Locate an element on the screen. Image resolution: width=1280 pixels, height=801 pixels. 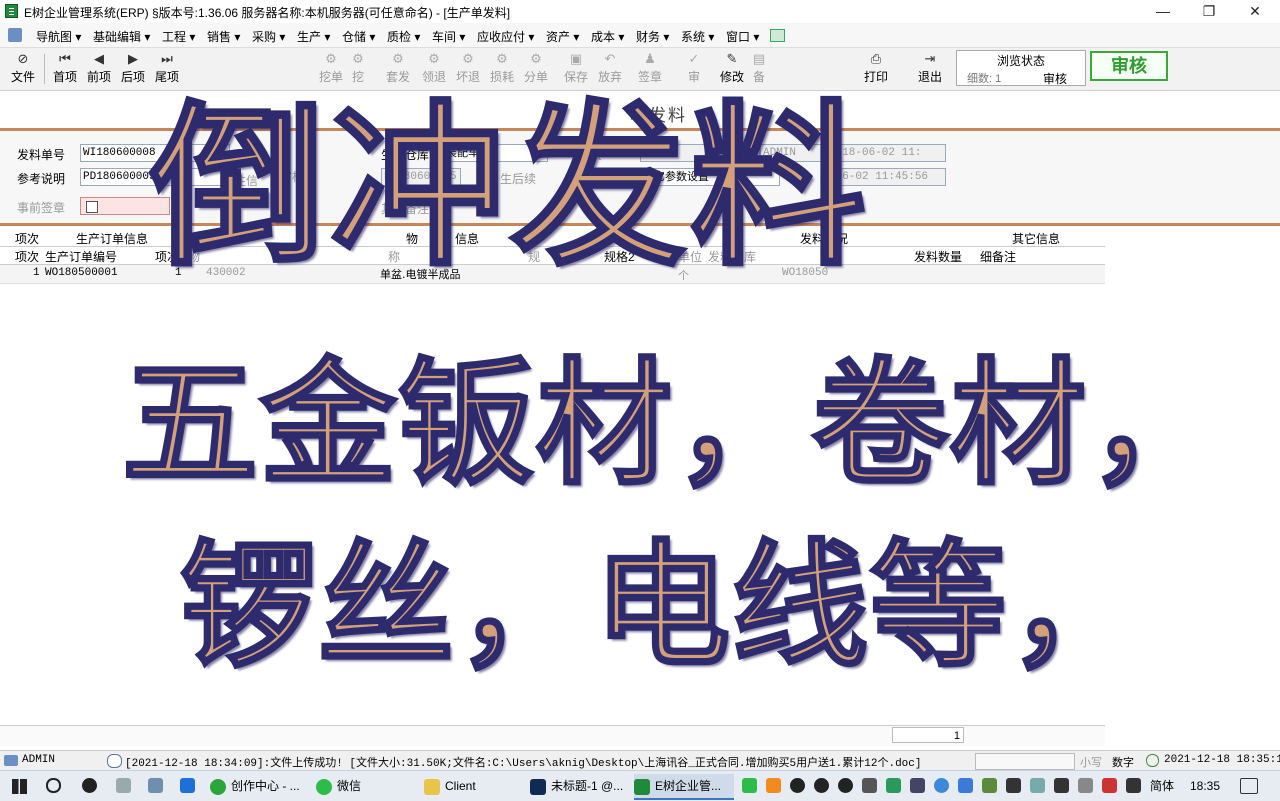
group-order-info: 生产订单信息 is located at coordinates (112, 239).